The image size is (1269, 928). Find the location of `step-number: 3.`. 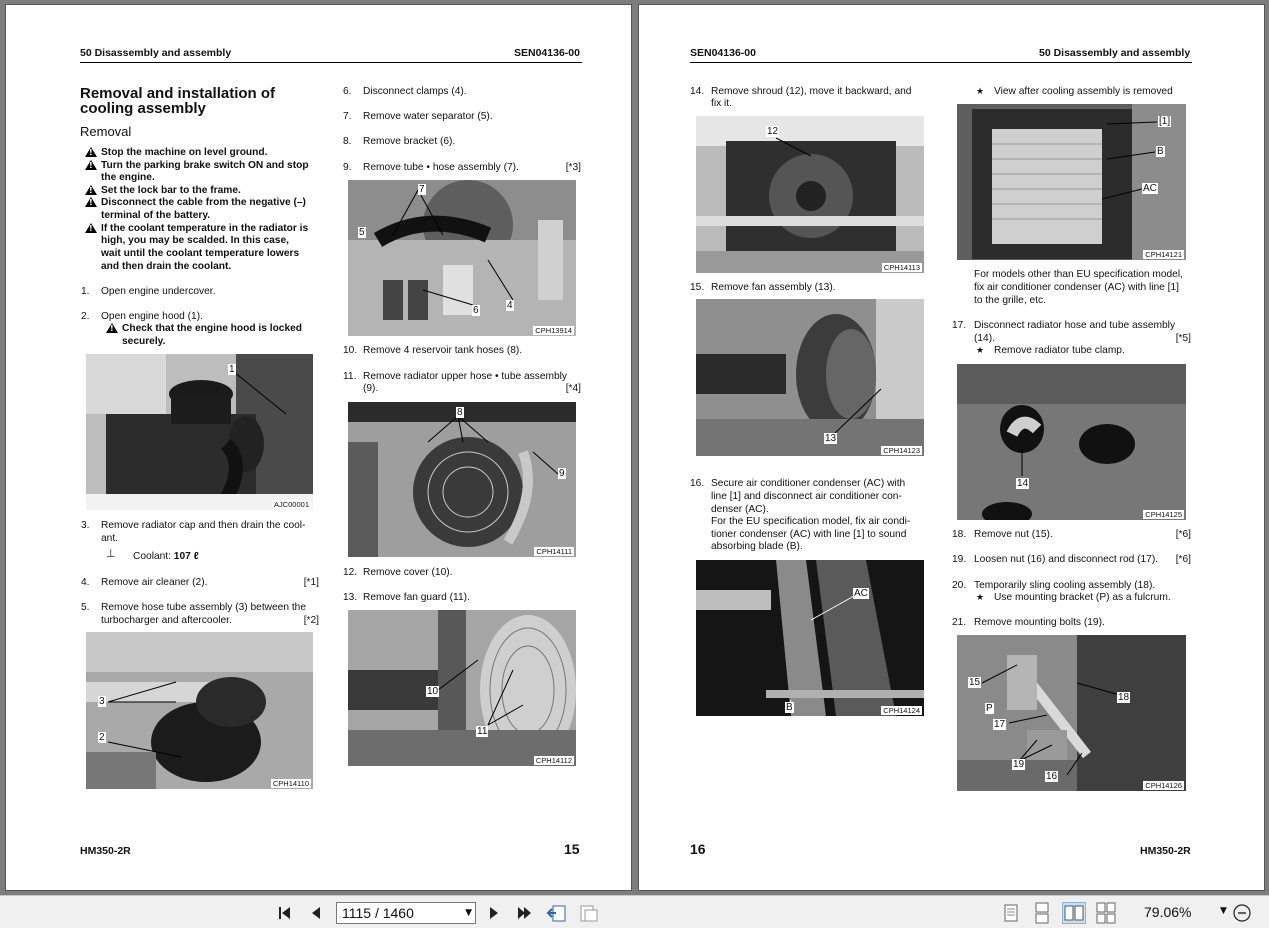

step-number: 3. is located at coordinates (85, 525).